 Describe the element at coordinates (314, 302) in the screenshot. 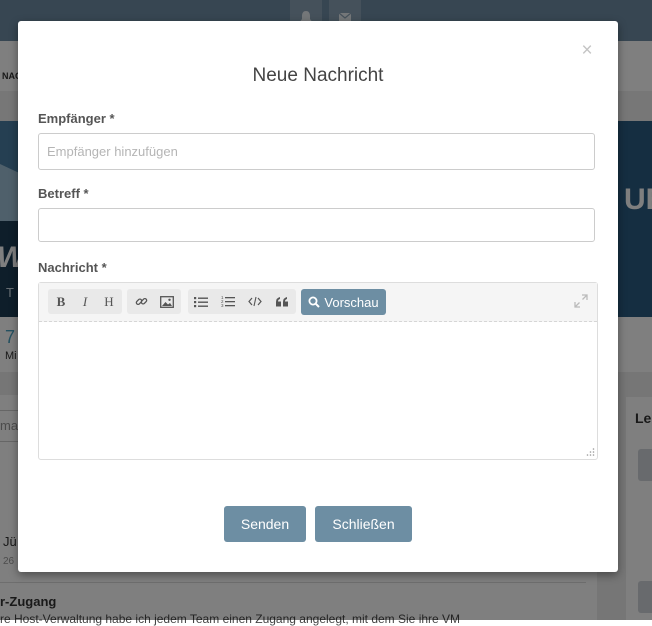

I see `search-icon` at that location.